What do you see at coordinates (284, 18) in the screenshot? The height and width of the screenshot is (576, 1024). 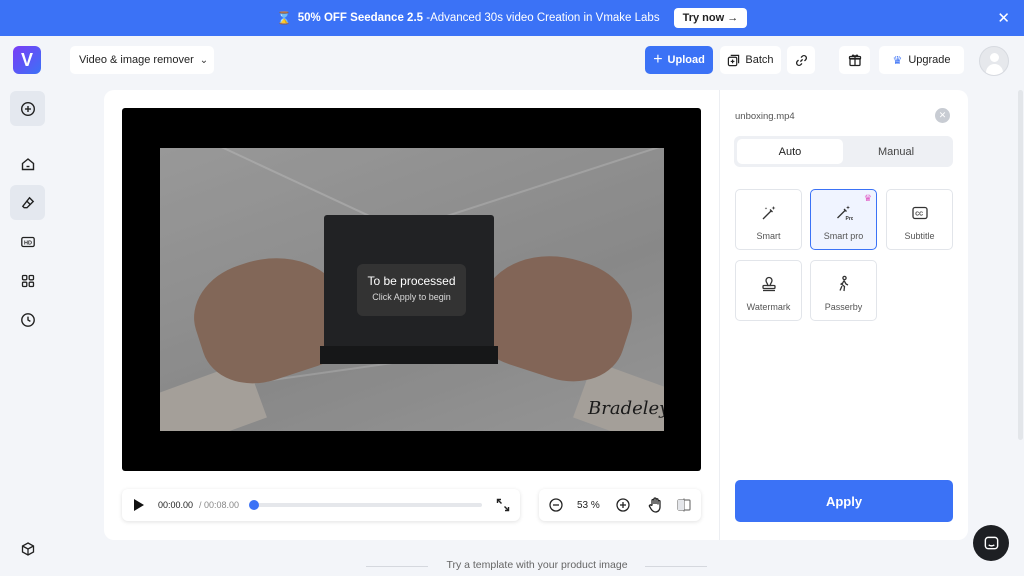 I see `hourglass-icon: ⌛` at bounding box center [284, 18].